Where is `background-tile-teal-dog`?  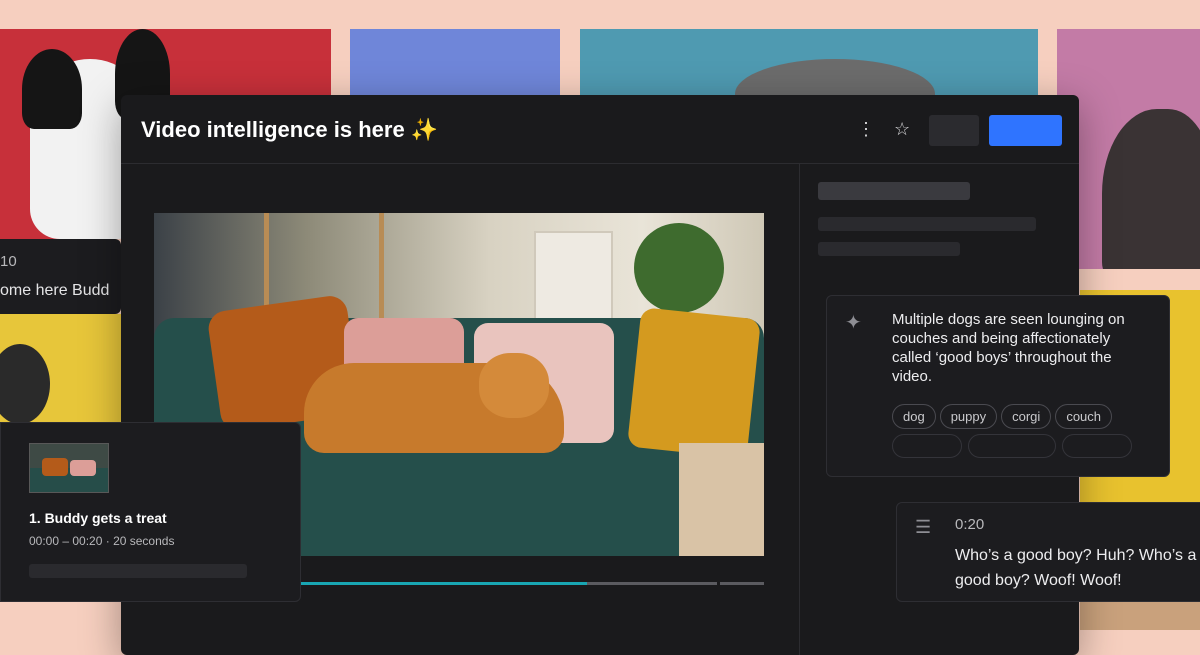 background-tile-teal-dog is located at coordinates (809, 64).